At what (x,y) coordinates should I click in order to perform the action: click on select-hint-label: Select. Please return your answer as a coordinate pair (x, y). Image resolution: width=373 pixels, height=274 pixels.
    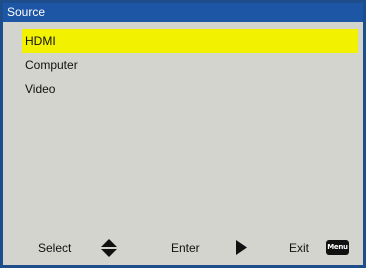
    Looking at the image, I should click on (55, 248).